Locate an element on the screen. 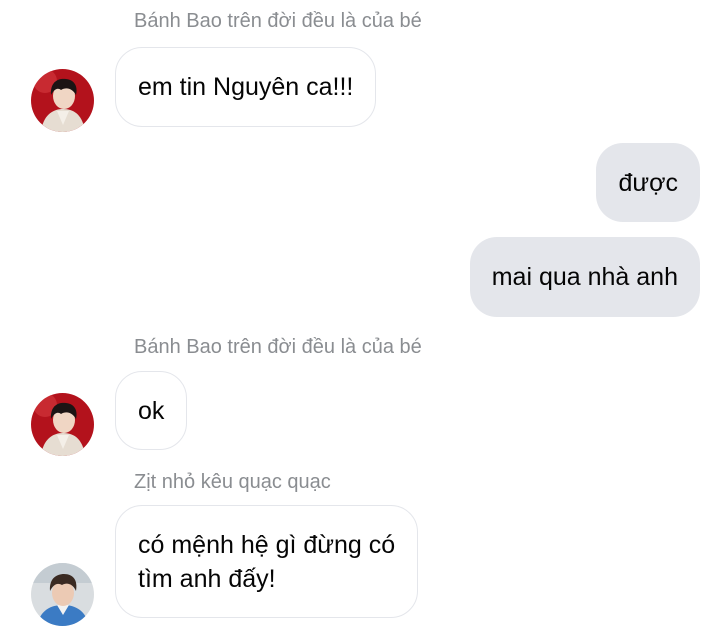 This screenshot has width=720, height=635. message-bubble-outgoing: mai qua nhà anh is located at coordinates (584, 277).